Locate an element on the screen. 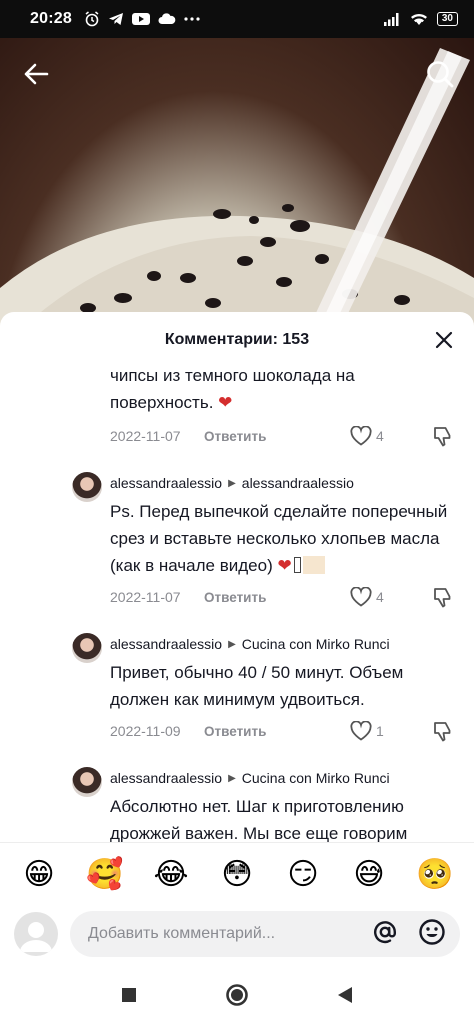 The image size is (474, 1026). comment-date: 2022-11-09 is located at coordinates (145, 731).